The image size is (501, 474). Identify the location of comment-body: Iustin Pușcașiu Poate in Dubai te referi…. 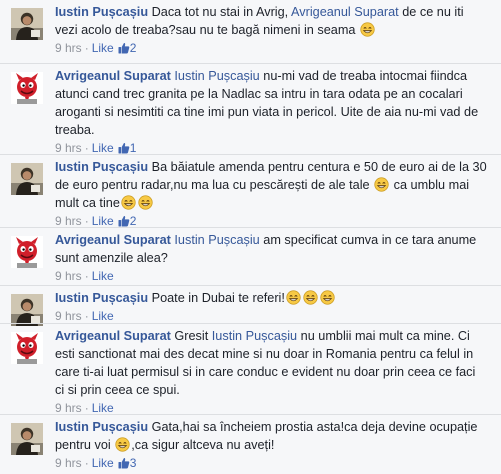
(271, 306).